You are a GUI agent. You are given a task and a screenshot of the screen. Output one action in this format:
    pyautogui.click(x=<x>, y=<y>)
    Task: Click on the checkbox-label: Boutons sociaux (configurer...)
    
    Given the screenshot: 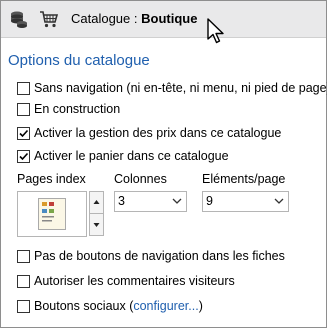 What is the action you would take?
    pyautogui.click(x=118, y=306)
    